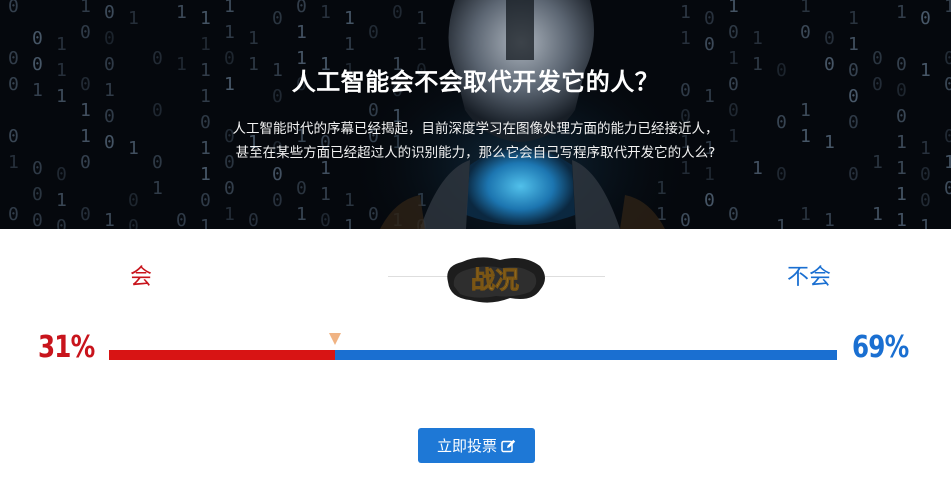  What do you see at coordinates (466, 446) in the screenshot?
I see `vote-button-label: 立即投票` at bounding box center [466, 446].